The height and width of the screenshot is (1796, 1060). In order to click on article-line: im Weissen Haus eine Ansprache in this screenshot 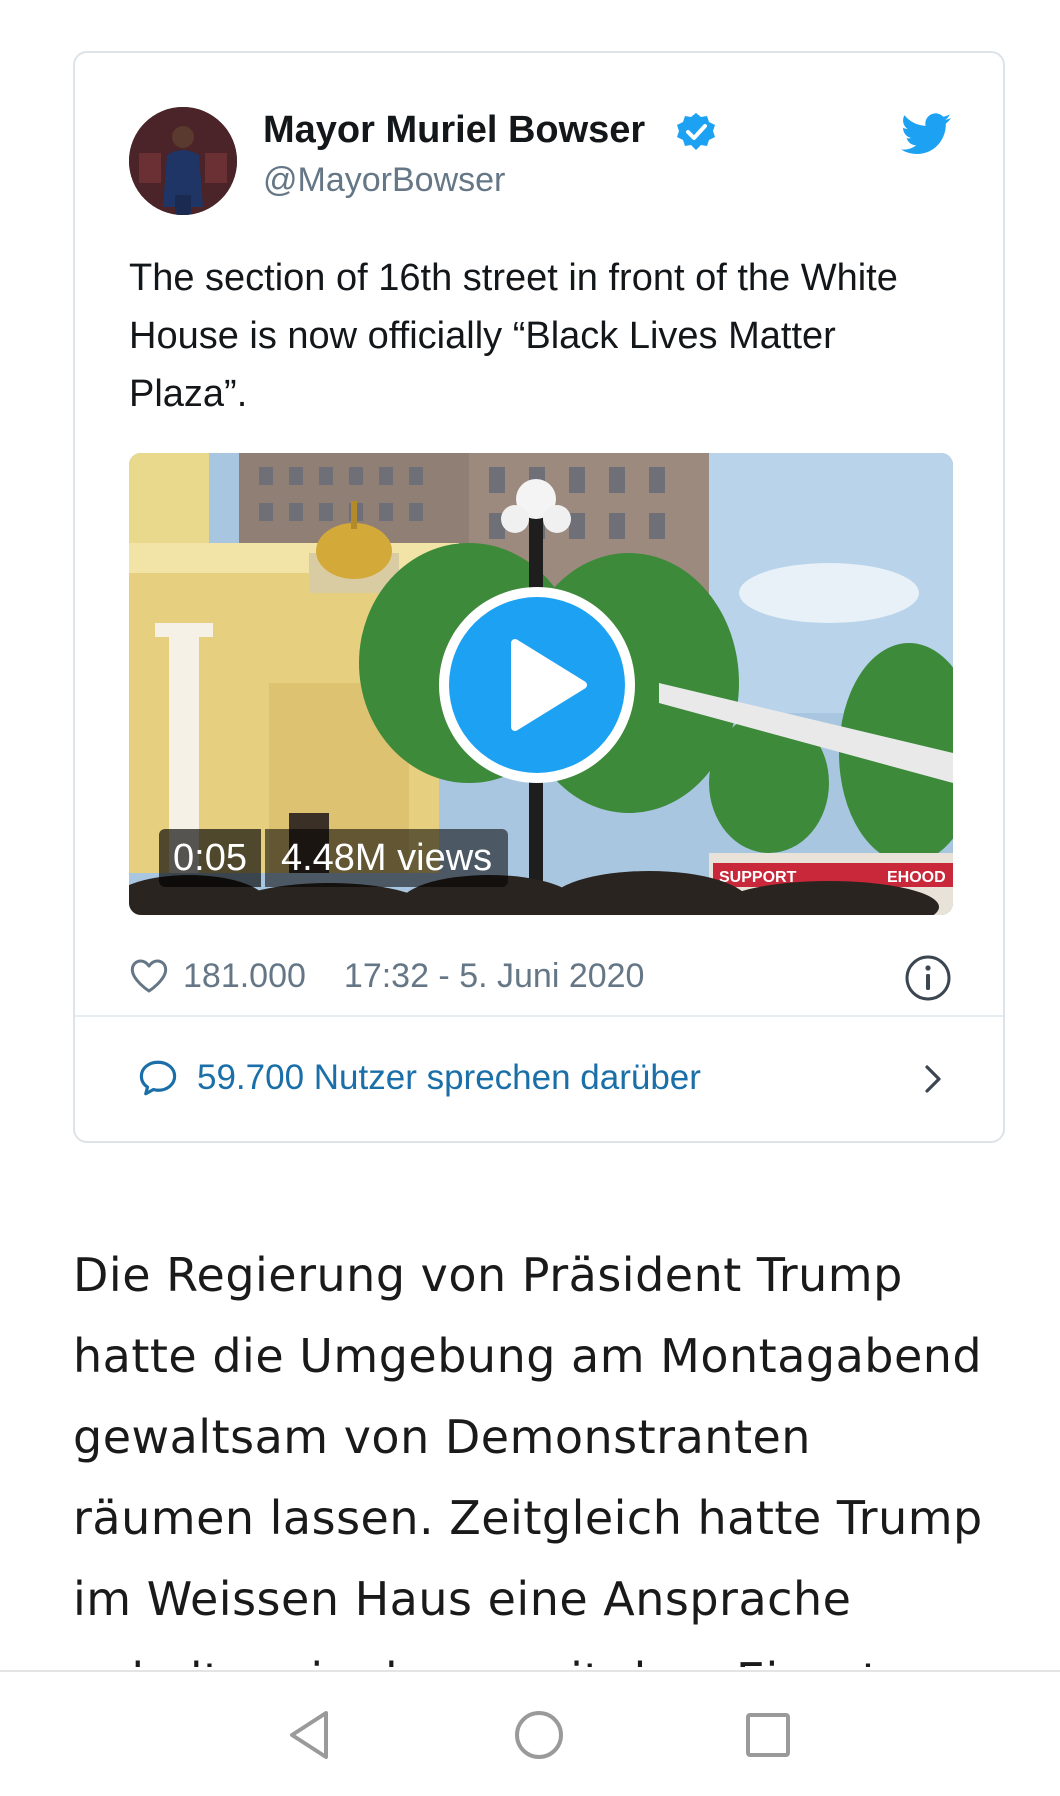, I will do `click(462, 1599)`.